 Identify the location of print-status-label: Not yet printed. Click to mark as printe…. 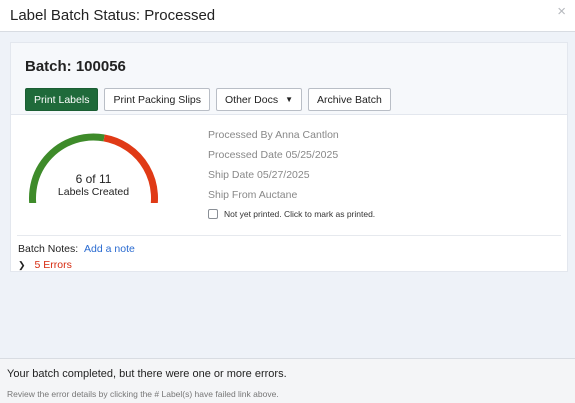
(300, 214).